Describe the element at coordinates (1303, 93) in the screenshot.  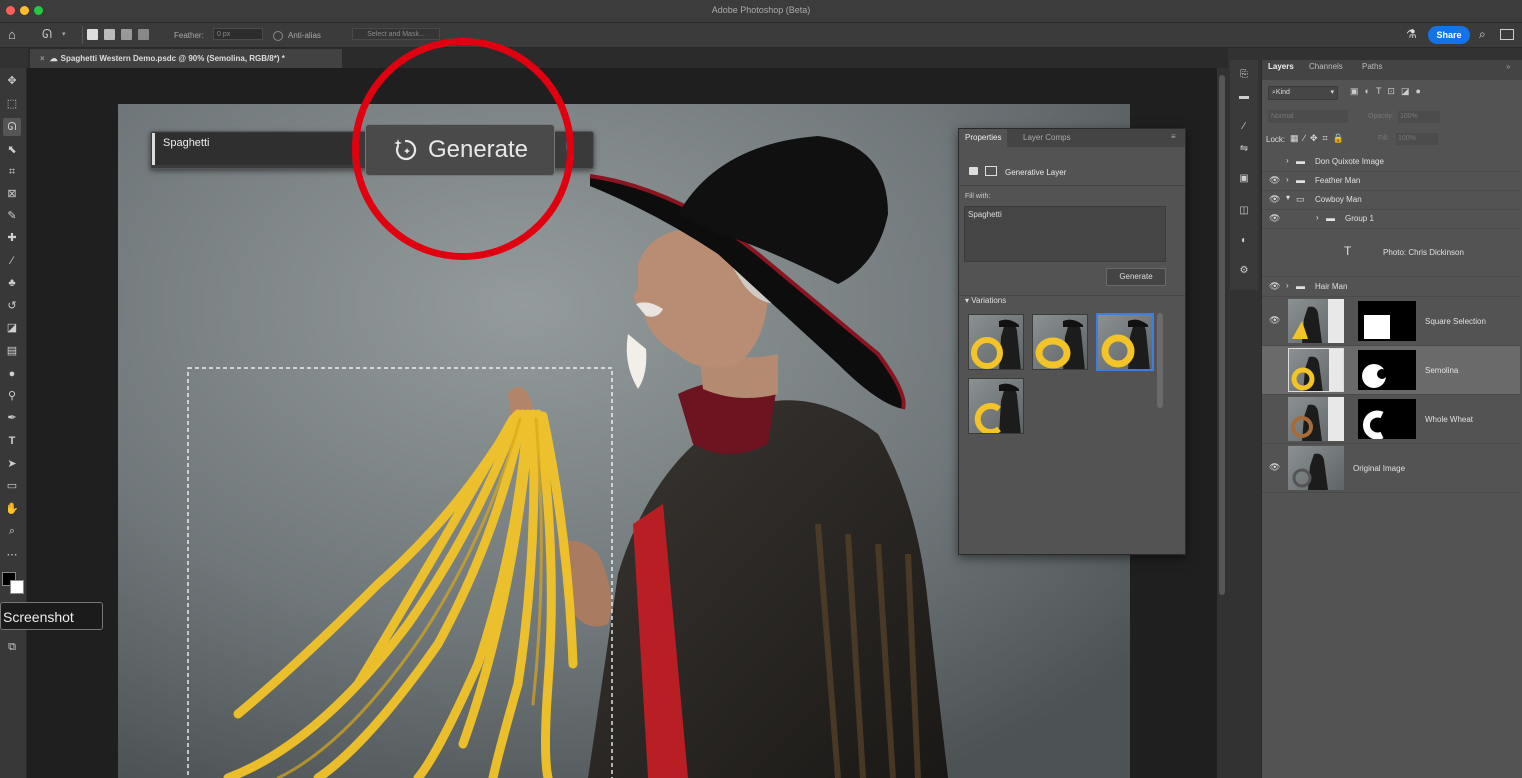
I see `layer-filter-select: ⌕Kind ▾` at that location.